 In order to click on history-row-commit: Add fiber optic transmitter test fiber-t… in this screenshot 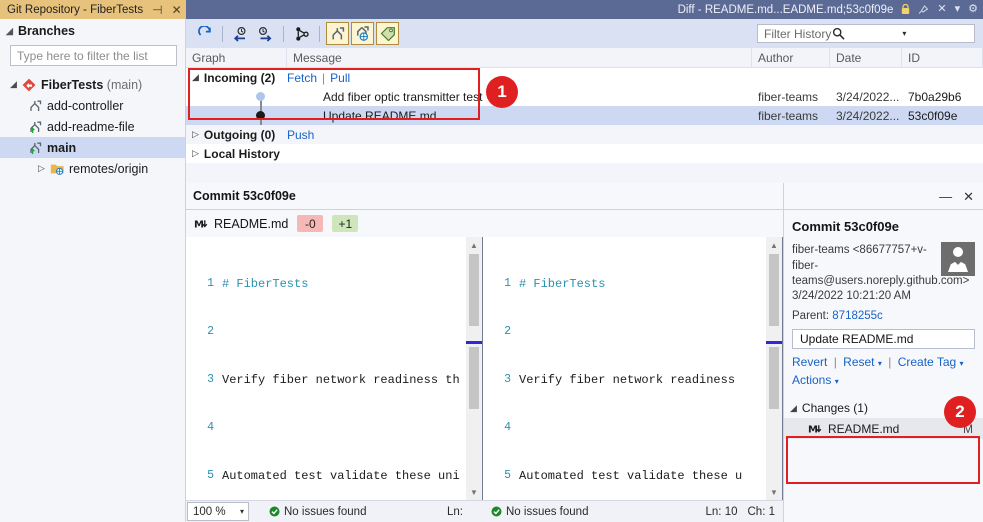, I will do `click(584, 96)`.